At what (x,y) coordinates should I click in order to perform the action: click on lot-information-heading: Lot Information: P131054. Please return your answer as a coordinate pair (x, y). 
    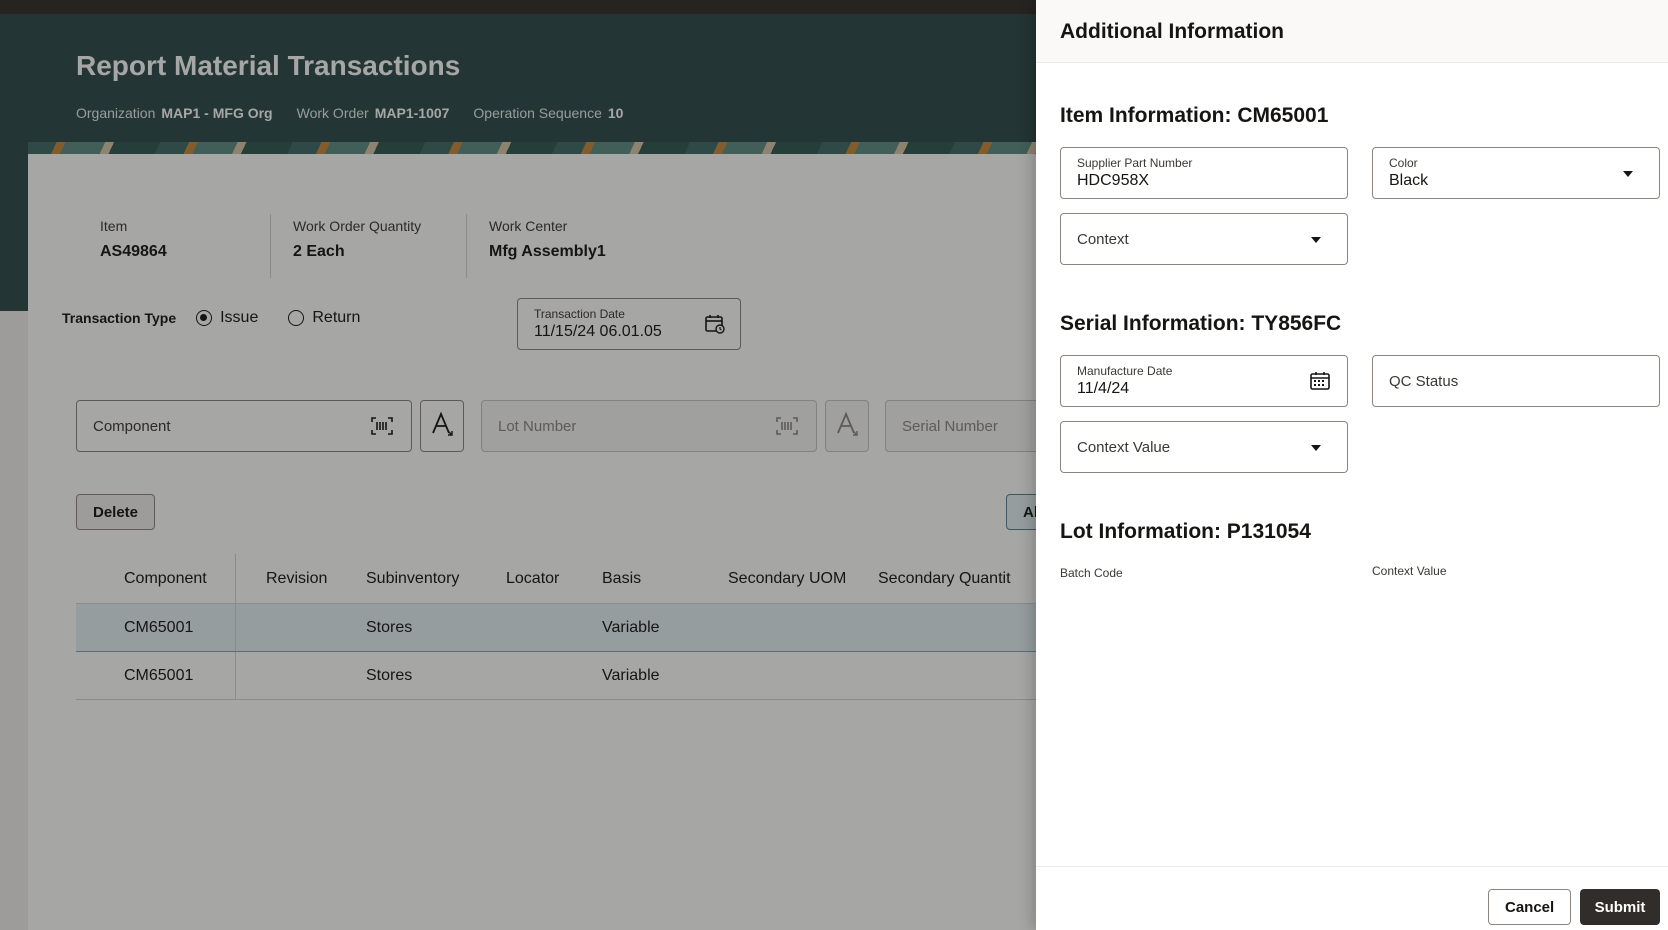
    Looking at the image, I should click on (1185, 531).